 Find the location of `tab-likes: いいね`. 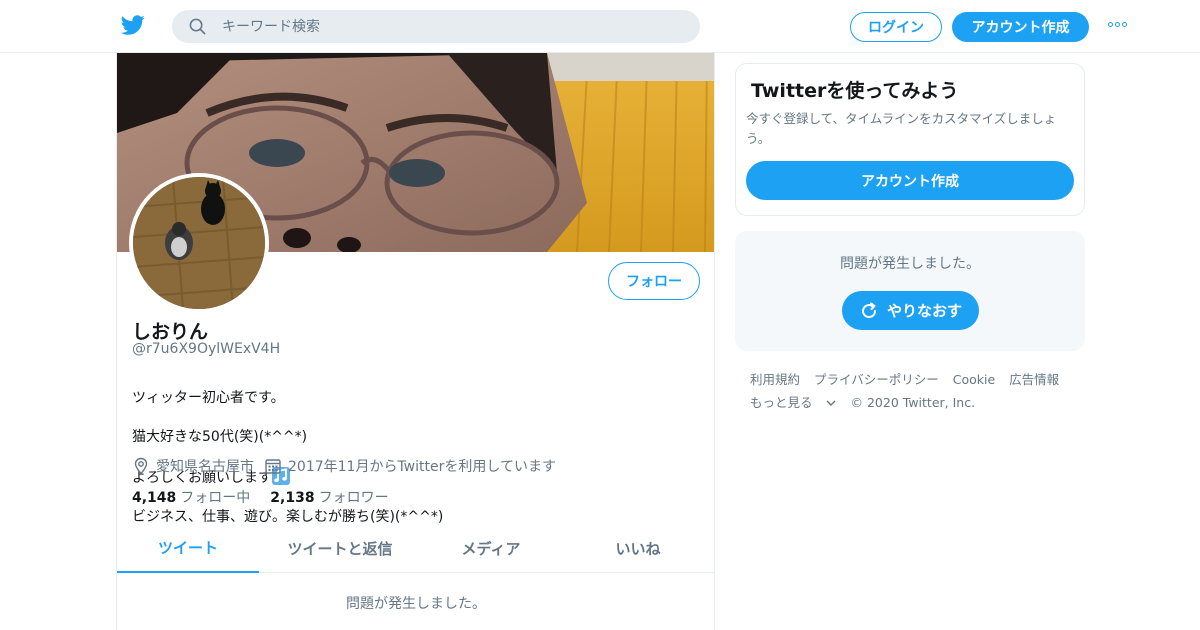

tab-likes: いいね is located at coordinates (637, 548).